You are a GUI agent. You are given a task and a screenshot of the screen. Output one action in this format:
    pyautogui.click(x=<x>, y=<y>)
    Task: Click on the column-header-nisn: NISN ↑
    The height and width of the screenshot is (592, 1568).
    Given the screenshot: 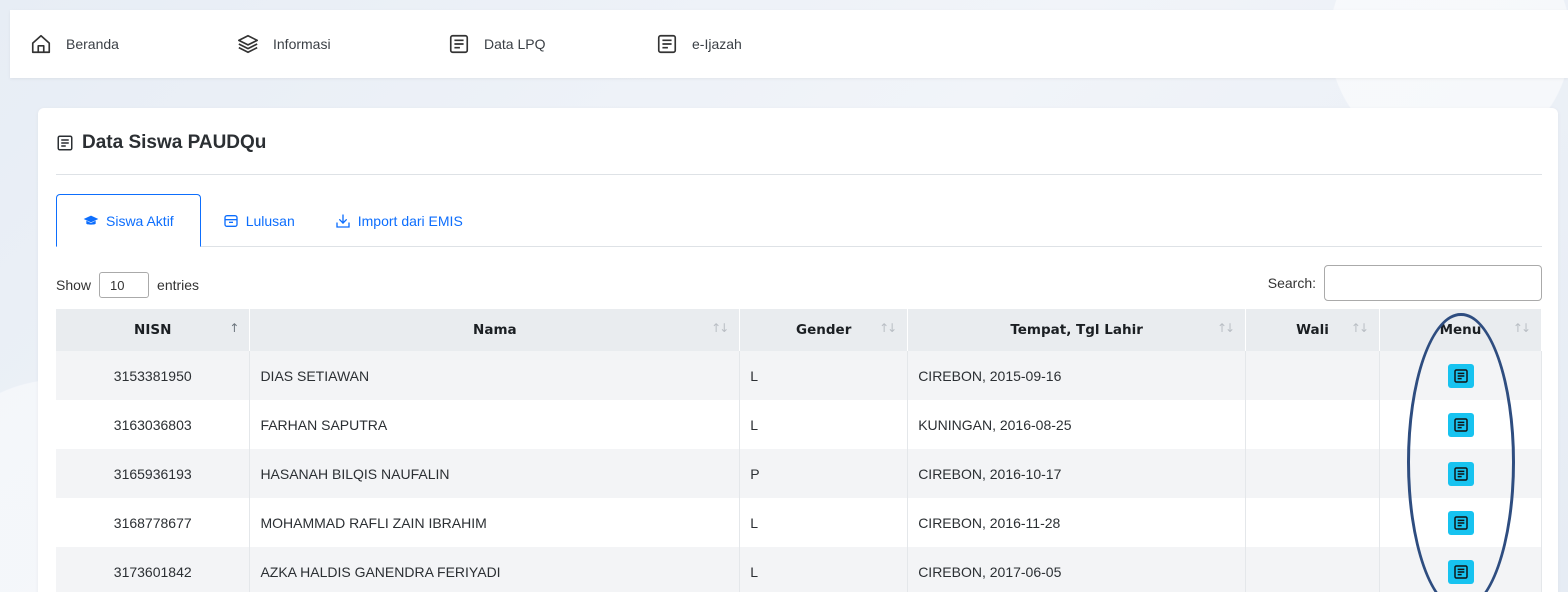 What is the action you would take?
    pyautogui.click(x=153, y=330)
    